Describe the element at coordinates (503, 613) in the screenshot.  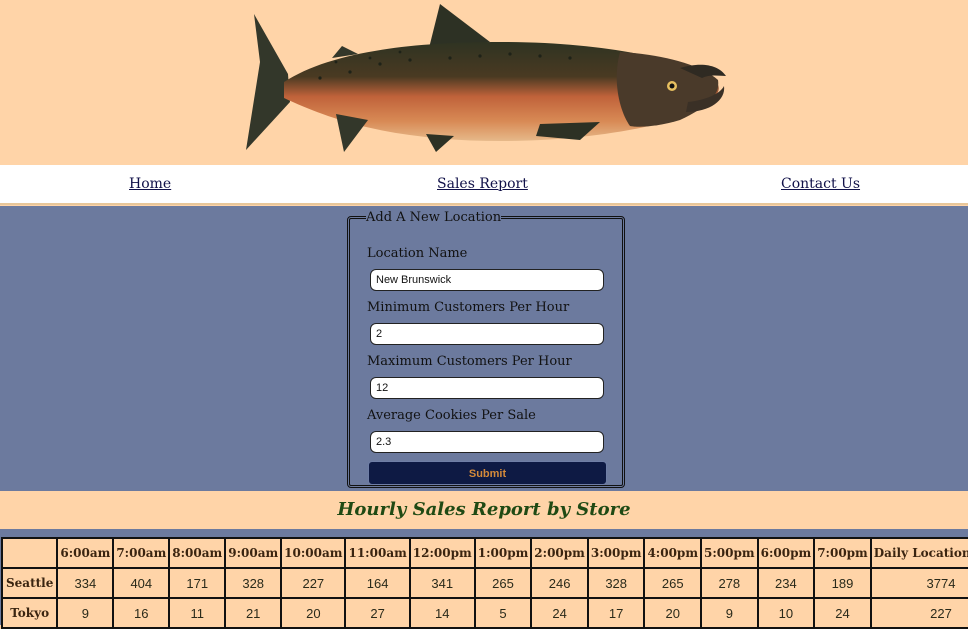
I see `table-cell: 5` at that location.